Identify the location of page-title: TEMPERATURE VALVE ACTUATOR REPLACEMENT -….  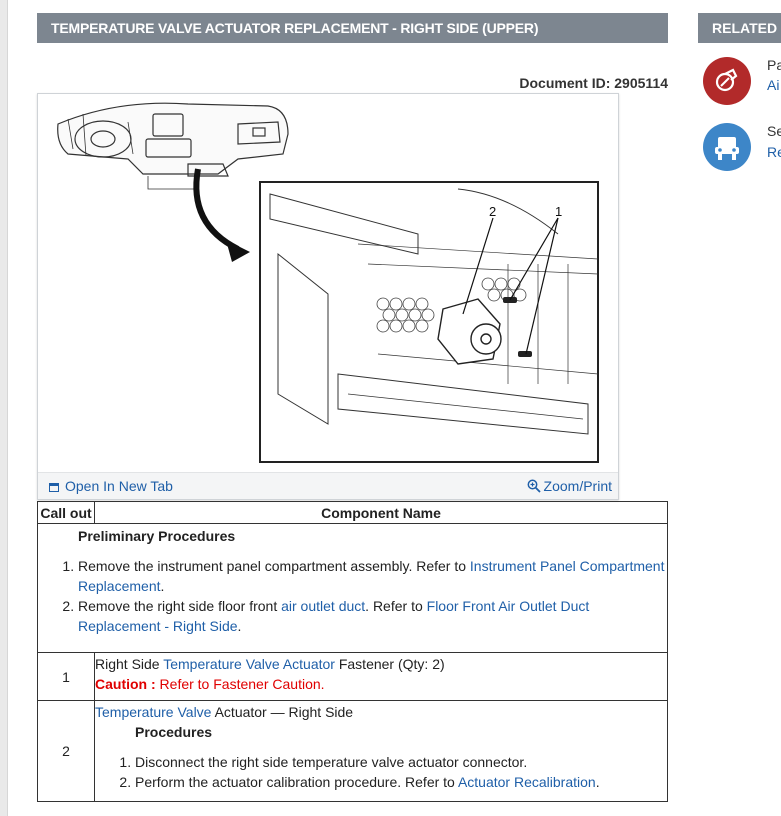
(352, 28).